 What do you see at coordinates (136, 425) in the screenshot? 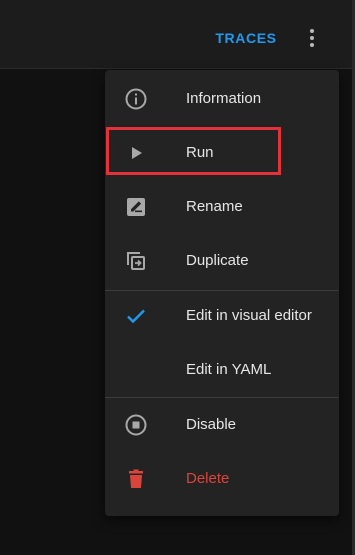
I see `stop-circle-icon` at bounding box center [136, 425].